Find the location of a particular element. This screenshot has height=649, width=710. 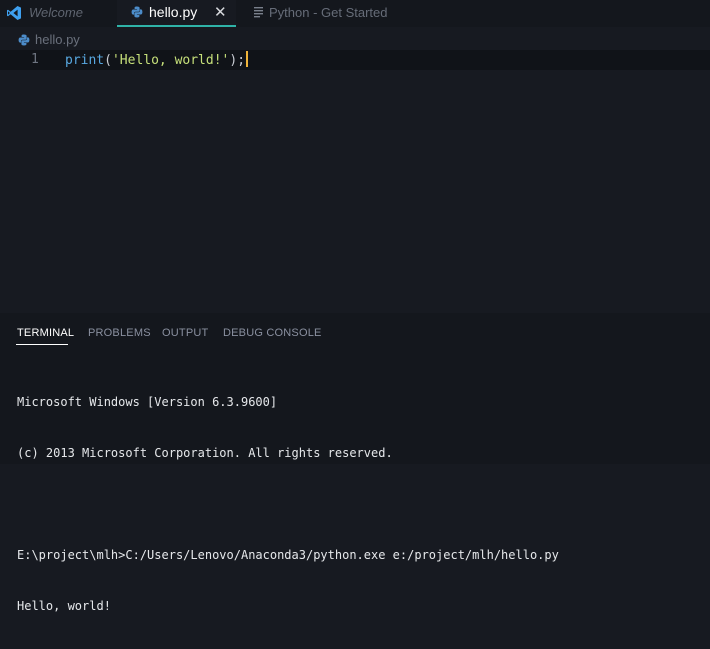

tab-python-get-started-label: Python - Get Started is located at coordinates (328, 12).